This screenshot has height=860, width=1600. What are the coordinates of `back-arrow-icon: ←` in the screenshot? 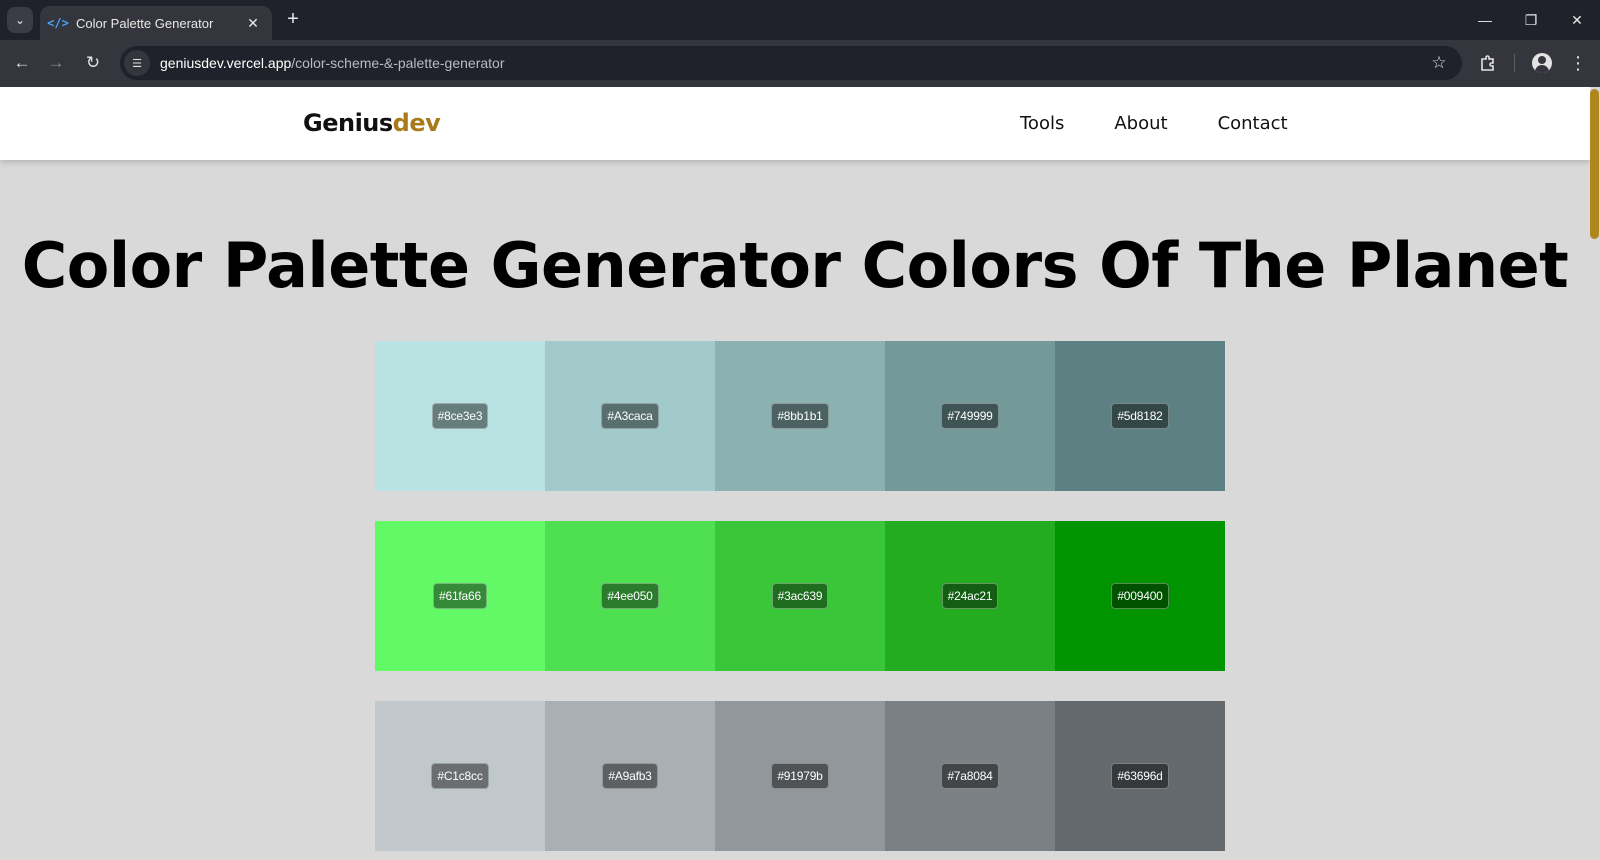 It's located at (22, 63).